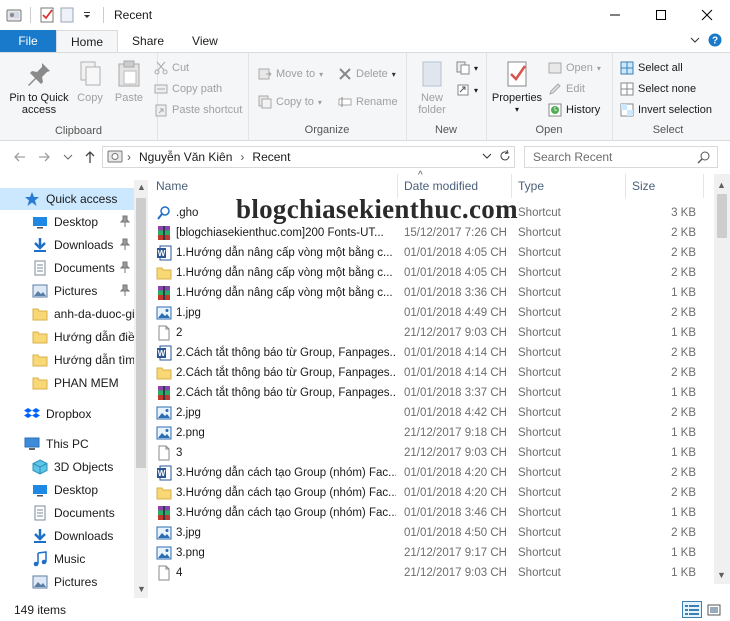  I want to click on delete-button: Delete ▾, so click(367, 74).